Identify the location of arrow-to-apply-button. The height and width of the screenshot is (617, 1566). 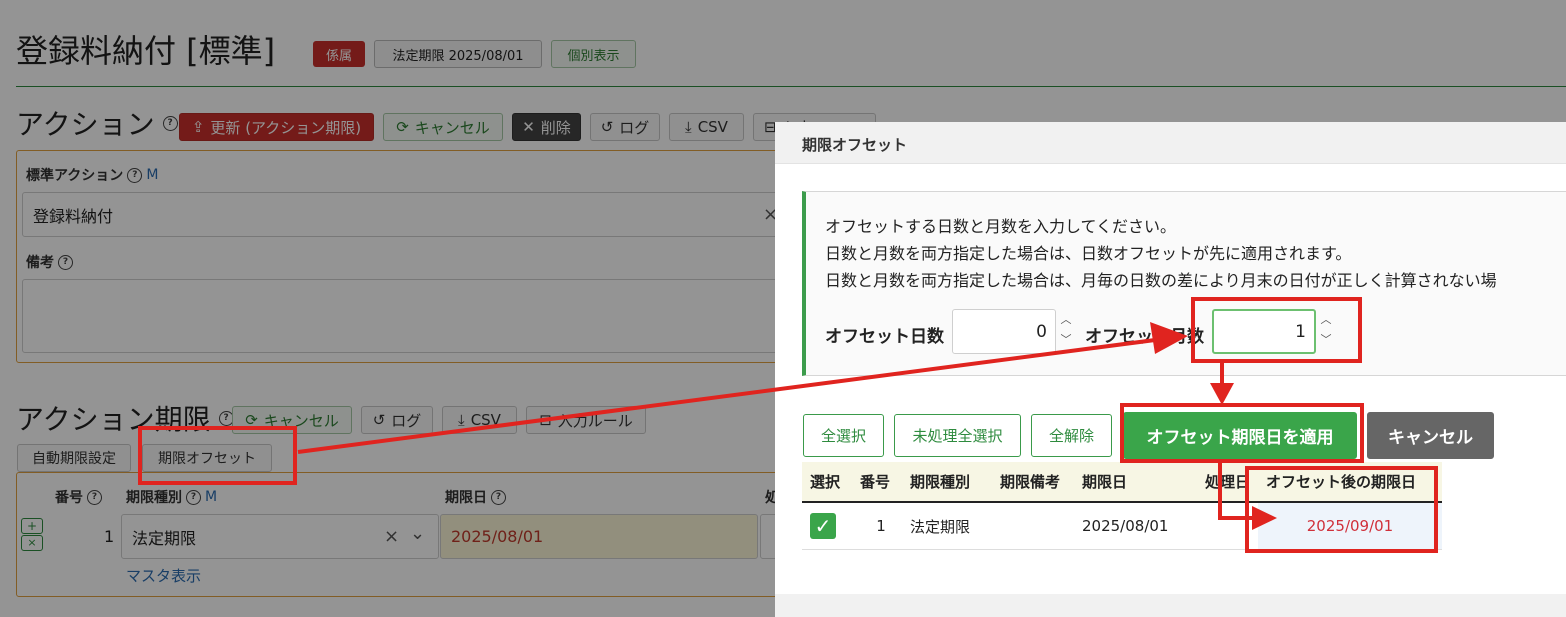
(1222, 384).